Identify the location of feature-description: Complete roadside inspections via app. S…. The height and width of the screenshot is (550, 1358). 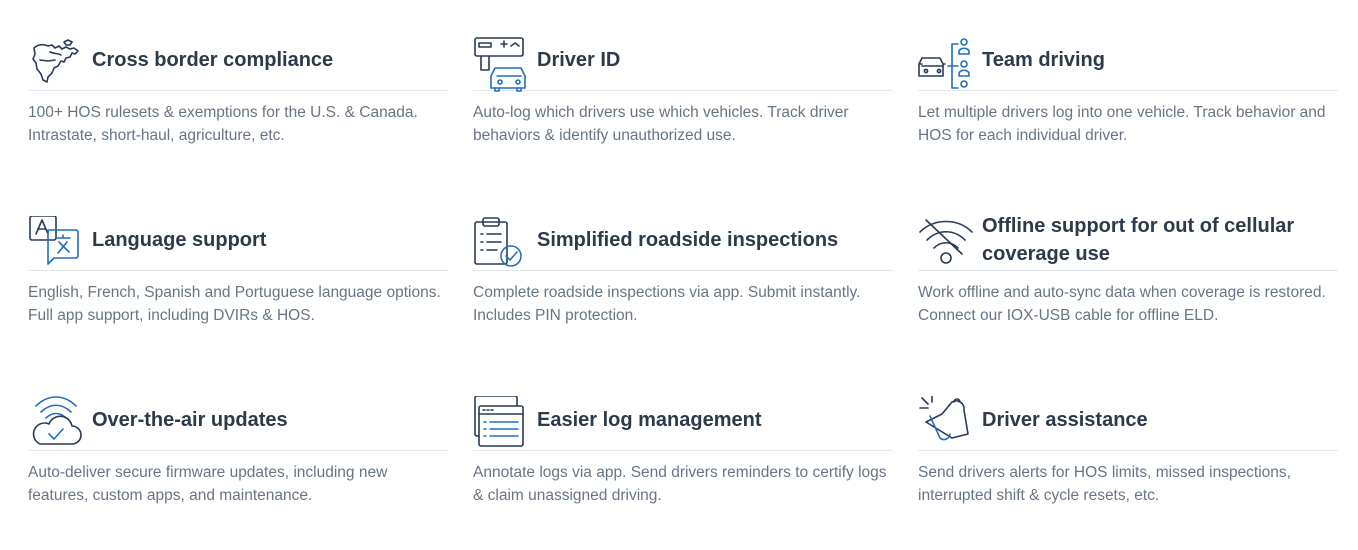
(667, 304).